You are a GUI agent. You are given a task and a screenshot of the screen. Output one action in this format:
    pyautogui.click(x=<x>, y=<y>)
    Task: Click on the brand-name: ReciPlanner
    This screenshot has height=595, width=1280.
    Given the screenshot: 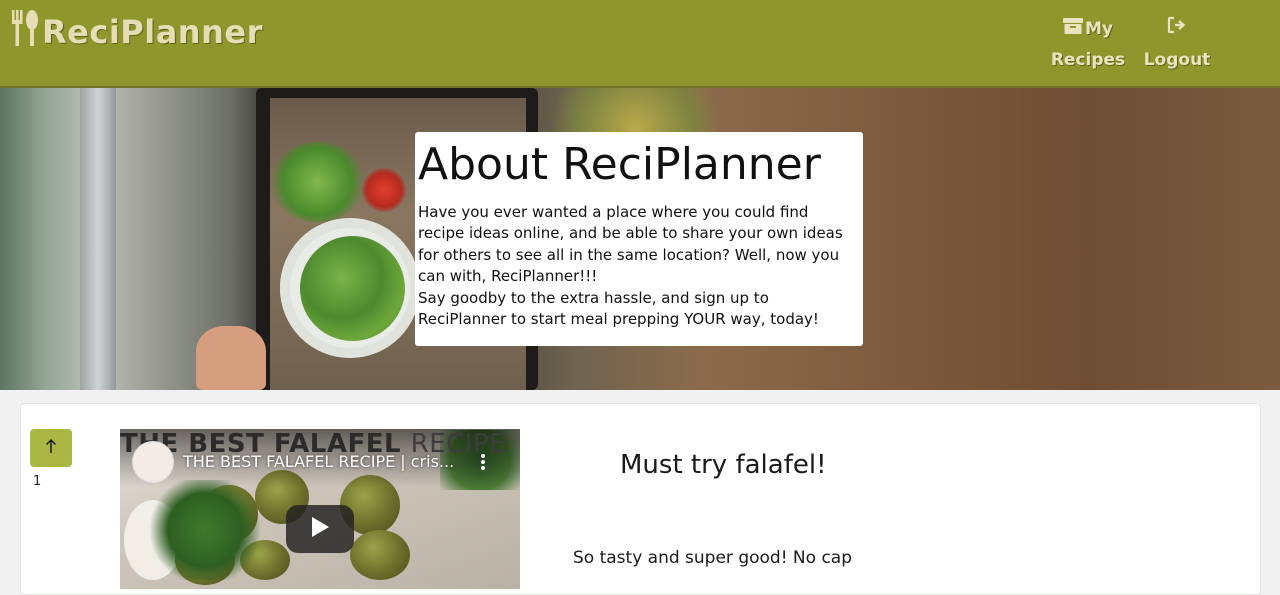 What is the action you would take?
    pyautogui.click(x=152, y=32)
    